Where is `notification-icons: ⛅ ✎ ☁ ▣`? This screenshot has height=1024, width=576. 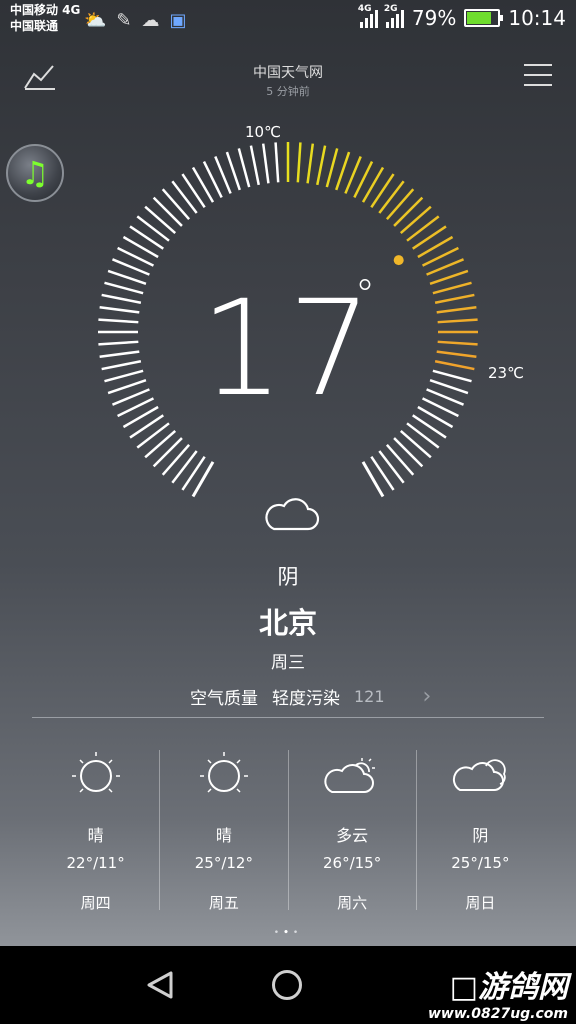
notification-icons: ⛅ ✎ ☁ ▣ is located at coordinates (135, 20).